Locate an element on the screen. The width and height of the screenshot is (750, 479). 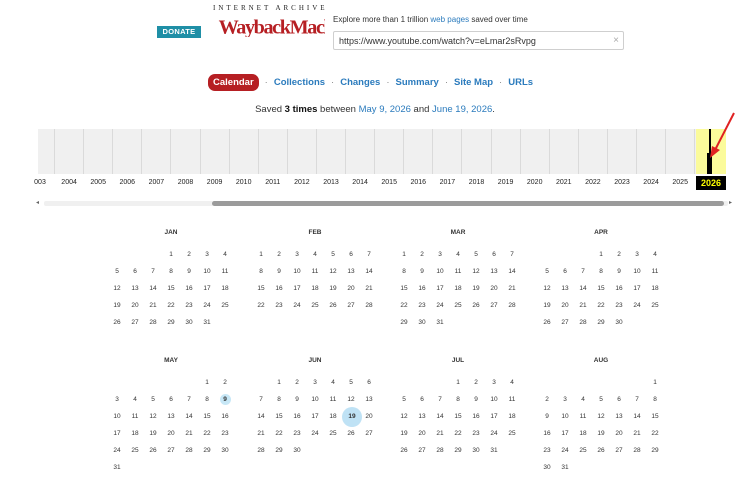
timeline-year-2004: 2004 is located at coordinates (69, 182).